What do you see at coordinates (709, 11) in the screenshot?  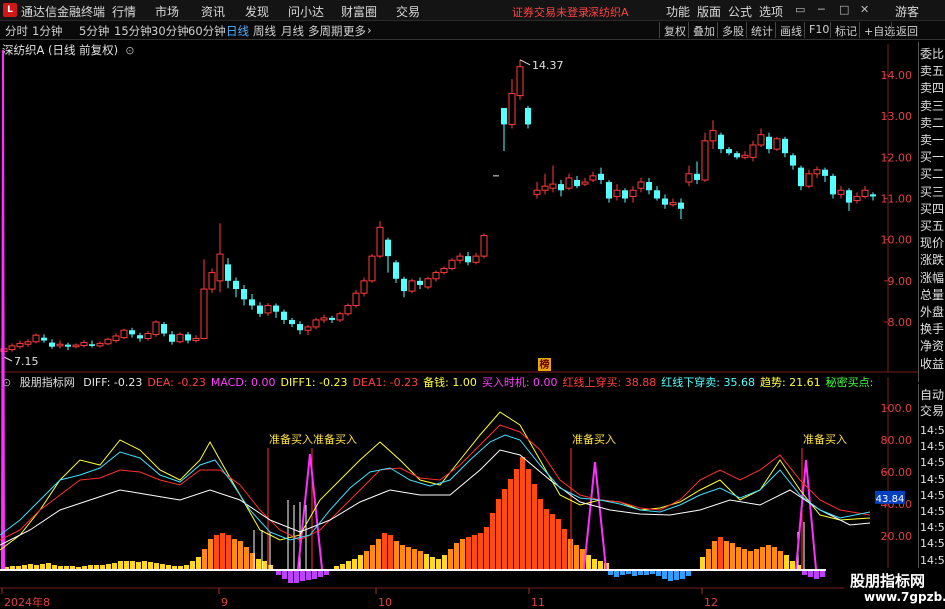 I see `menu-item-banmian: 版面` at bounding box center [709, 11].